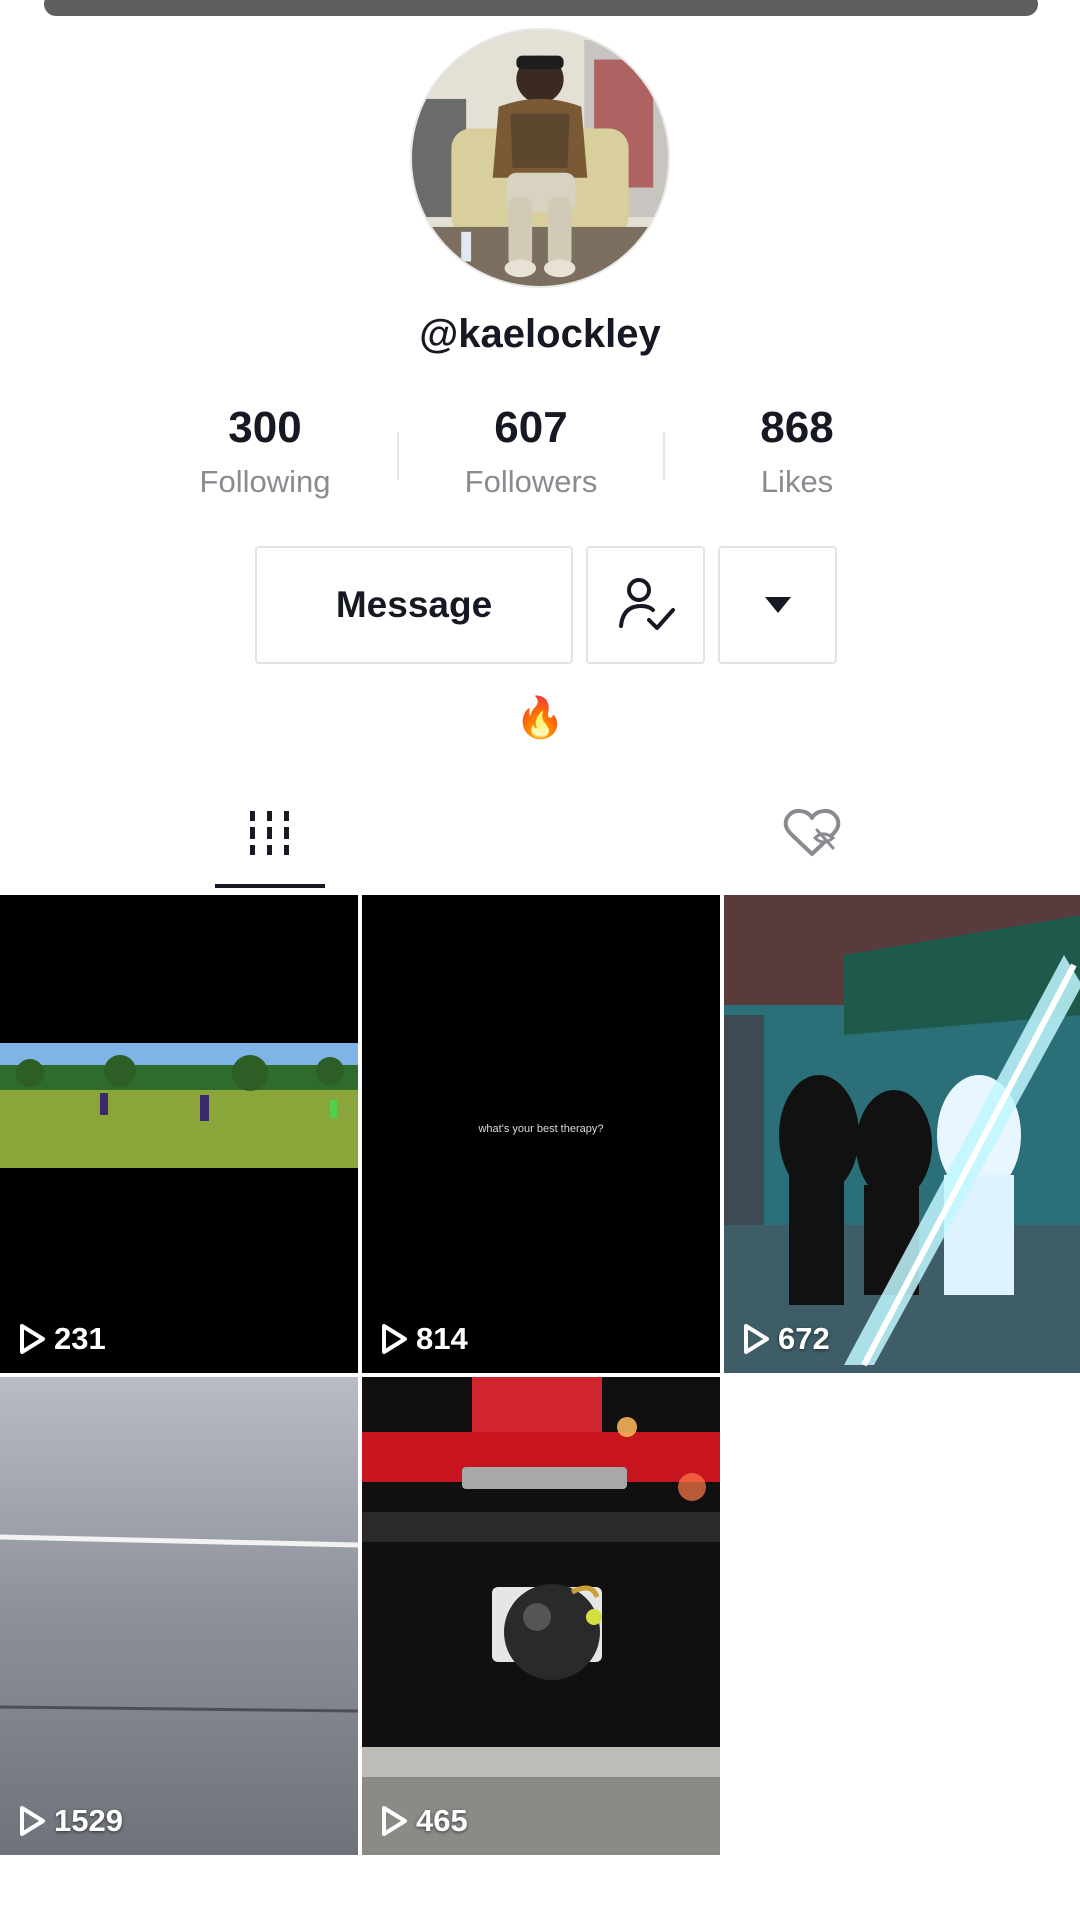 The width and height of the screenshot is (1080, 1920). What do you see at coordinates (265, 427) in the screenshot?
I see `stat-value: 300` at bounding box center [265, 427].